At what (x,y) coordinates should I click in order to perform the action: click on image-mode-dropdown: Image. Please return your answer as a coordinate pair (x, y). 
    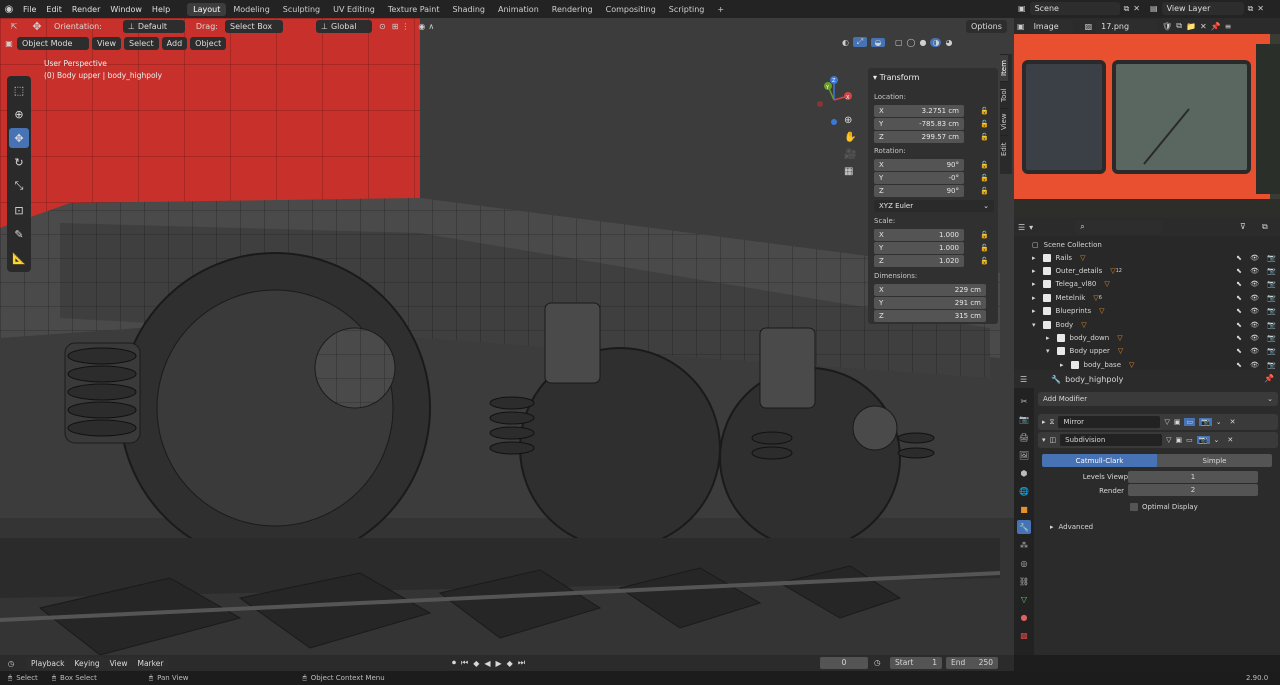
    Looking at the image, I should click on (1050, 26).